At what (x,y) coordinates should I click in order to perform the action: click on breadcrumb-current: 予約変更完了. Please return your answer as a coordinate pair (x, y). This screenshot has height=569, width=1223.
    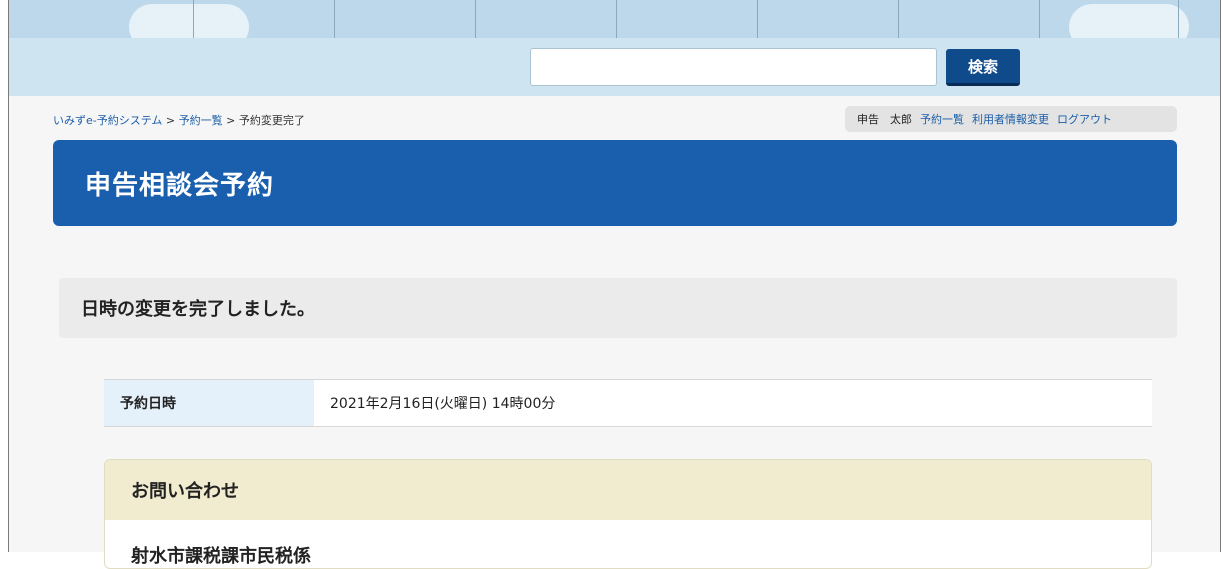
    Looking at the image, I should click on (271, 120).